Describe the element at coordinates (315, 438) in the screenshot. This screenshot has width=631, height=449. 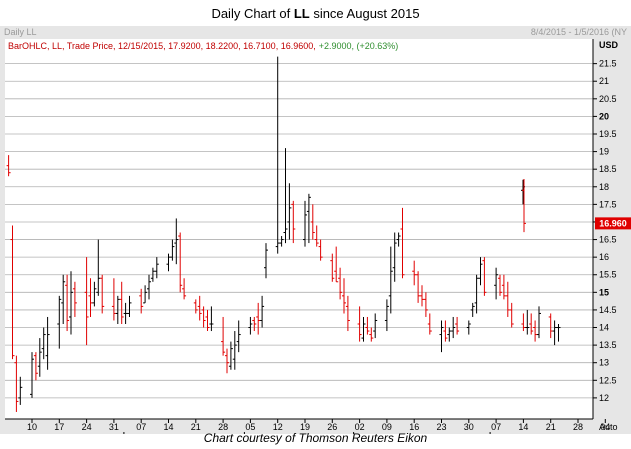
I see `chart-caption: Chart courtesy of Thomson Reuters Eikon` at that location.